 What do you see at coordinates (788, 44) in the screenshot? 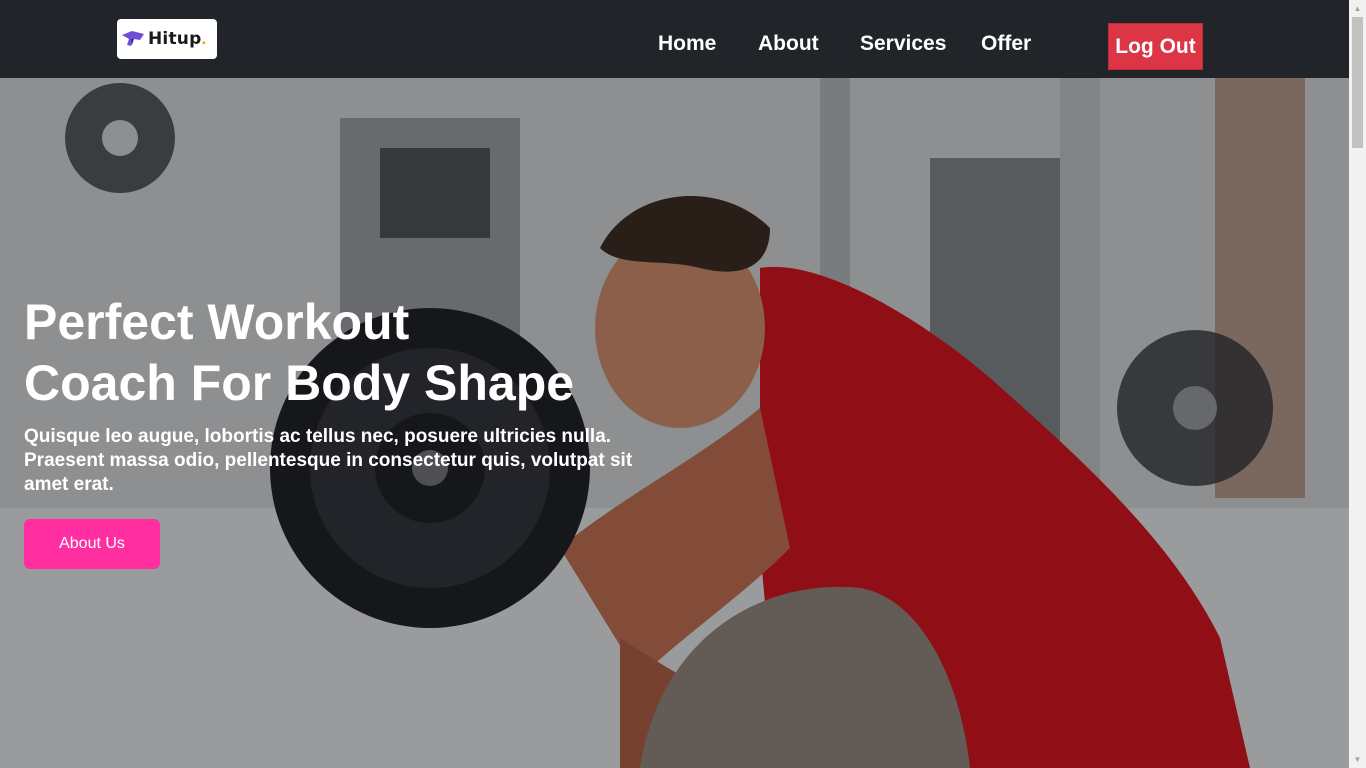
I see `nav-about: About` at bounding box center [788, 44].